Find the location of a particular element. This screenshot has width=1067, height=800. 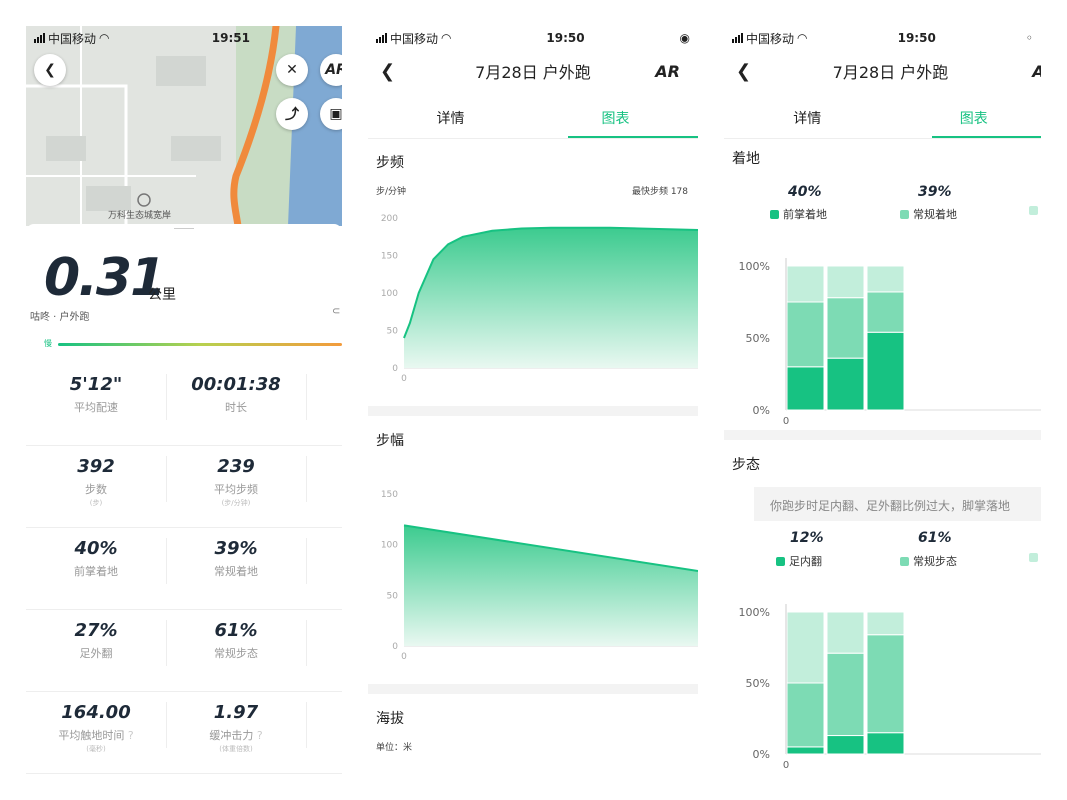

battery-icon: ◉ is located at coordinates (684, 38).